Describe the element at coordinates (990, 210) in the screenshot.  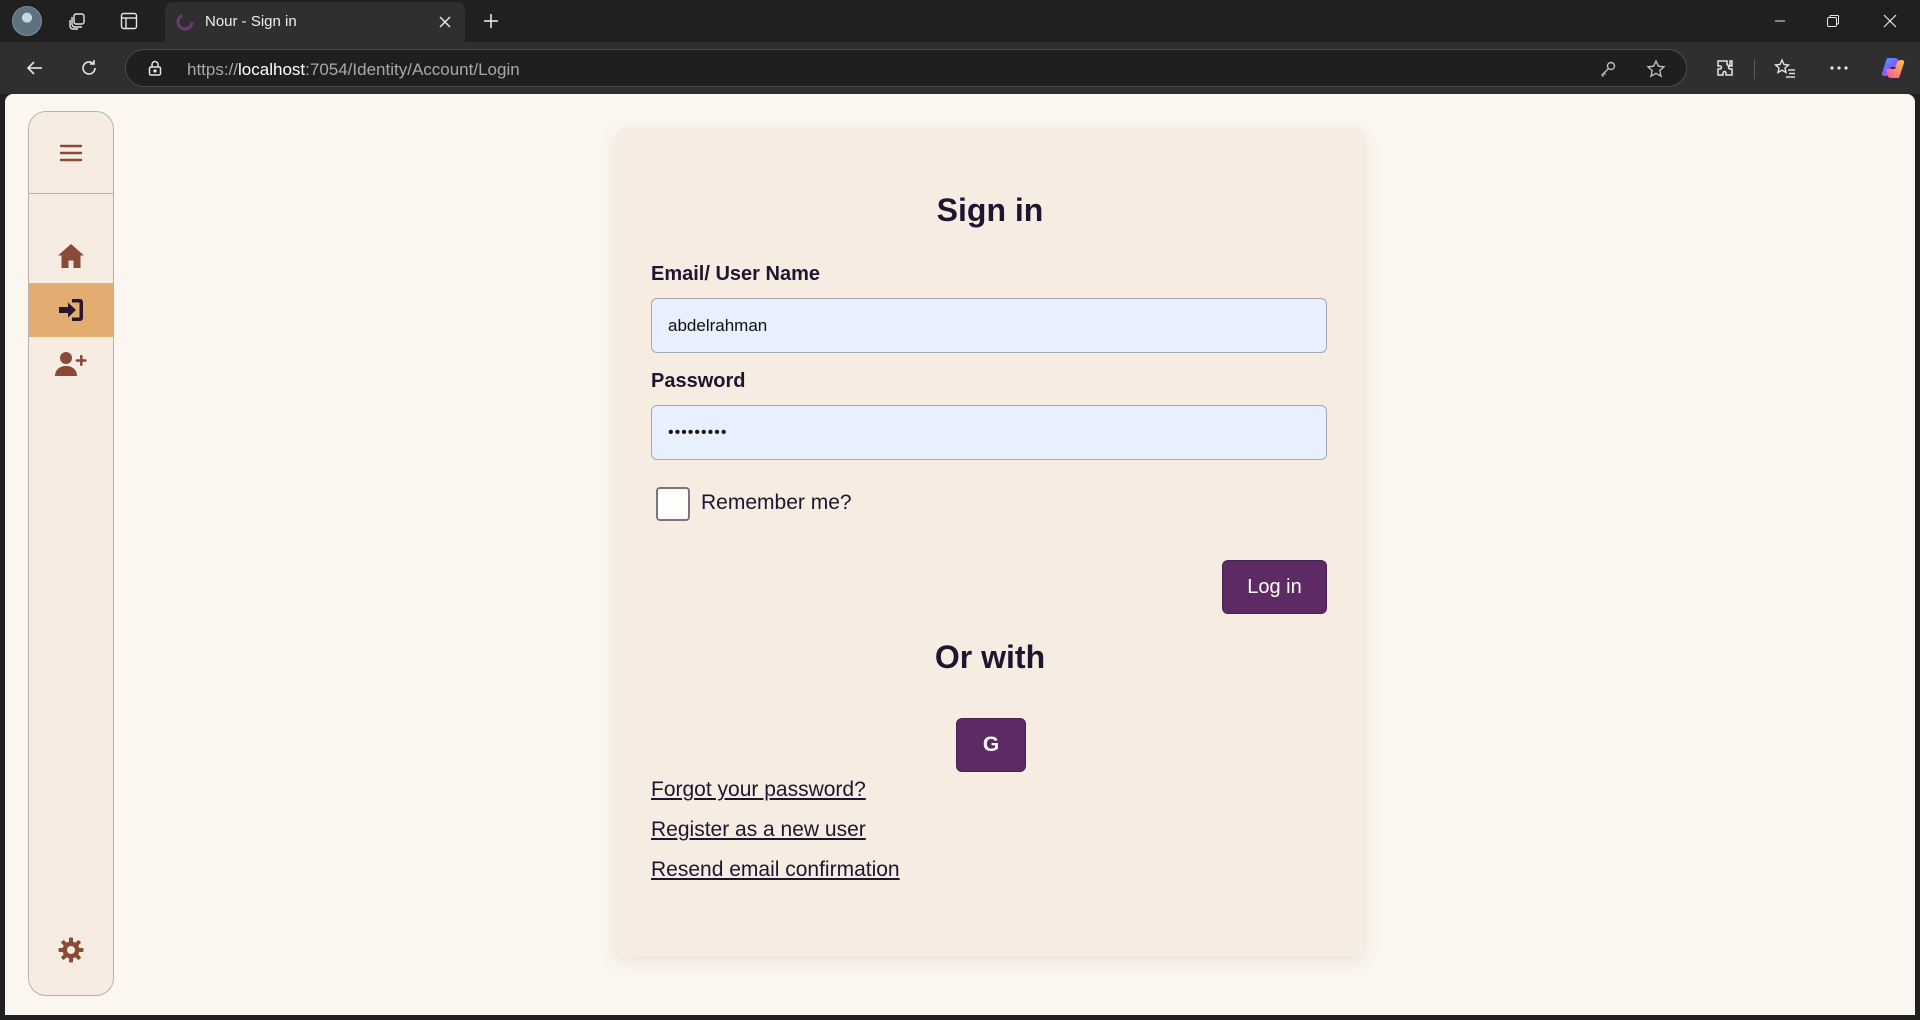
I see `page-title: Sign in` at that location.